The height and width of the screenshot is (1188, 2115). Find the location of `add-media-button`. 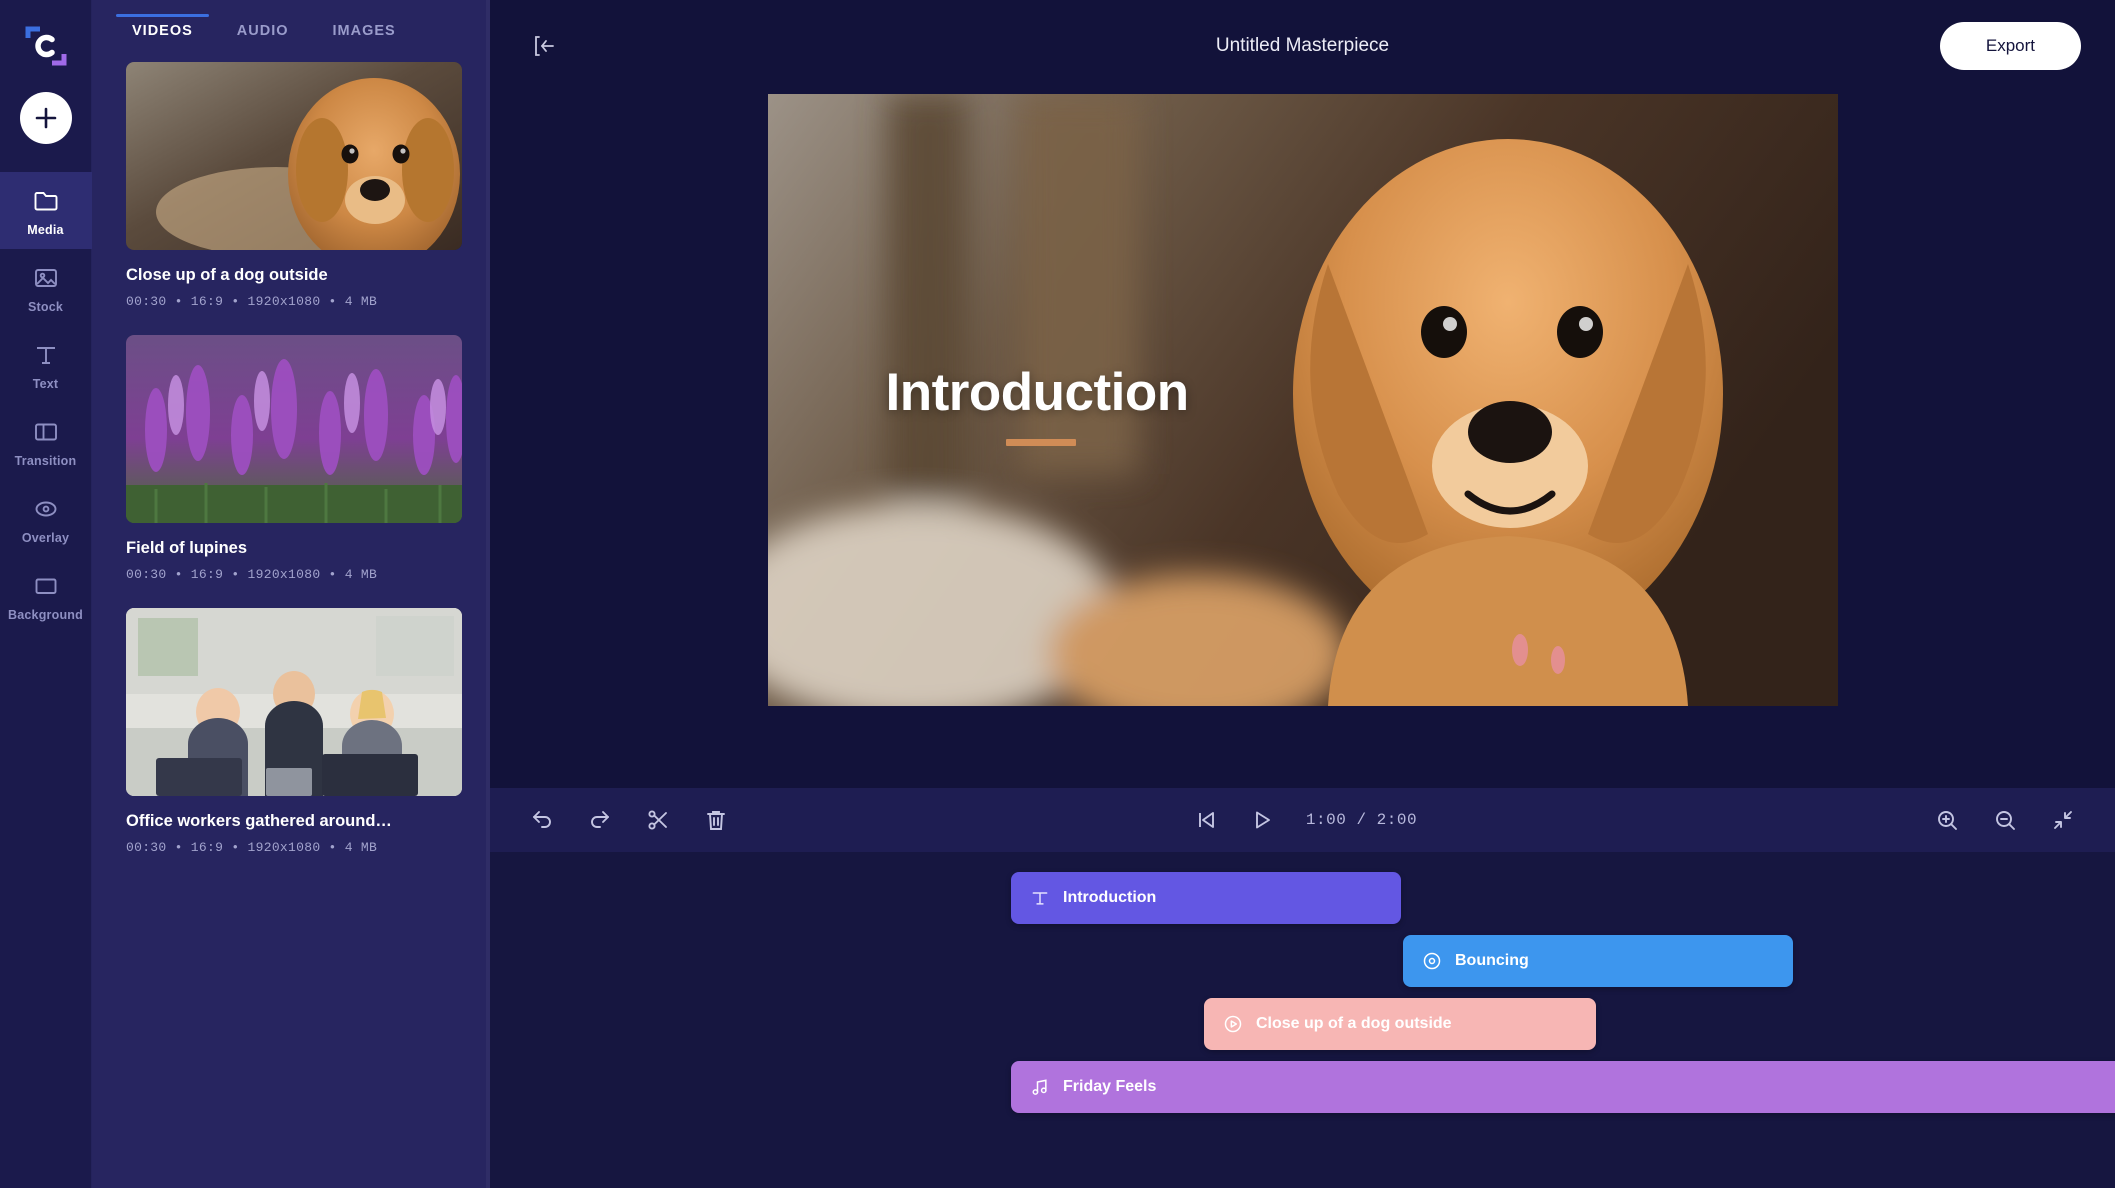

add-media-button is located at coordinates (45, 118).